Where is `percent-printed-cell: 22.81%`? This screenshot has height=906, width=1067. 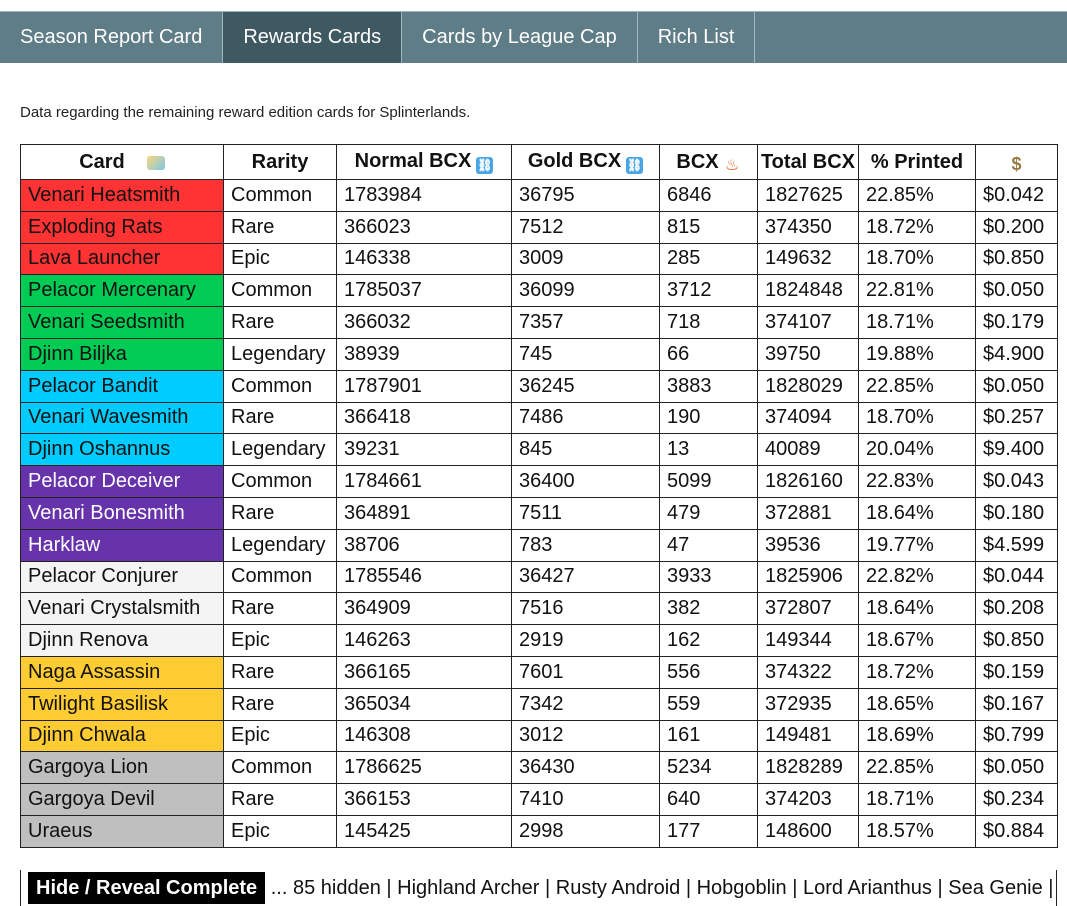 percent-printed-cell: 22.81% is located at coordinates (917, 291).